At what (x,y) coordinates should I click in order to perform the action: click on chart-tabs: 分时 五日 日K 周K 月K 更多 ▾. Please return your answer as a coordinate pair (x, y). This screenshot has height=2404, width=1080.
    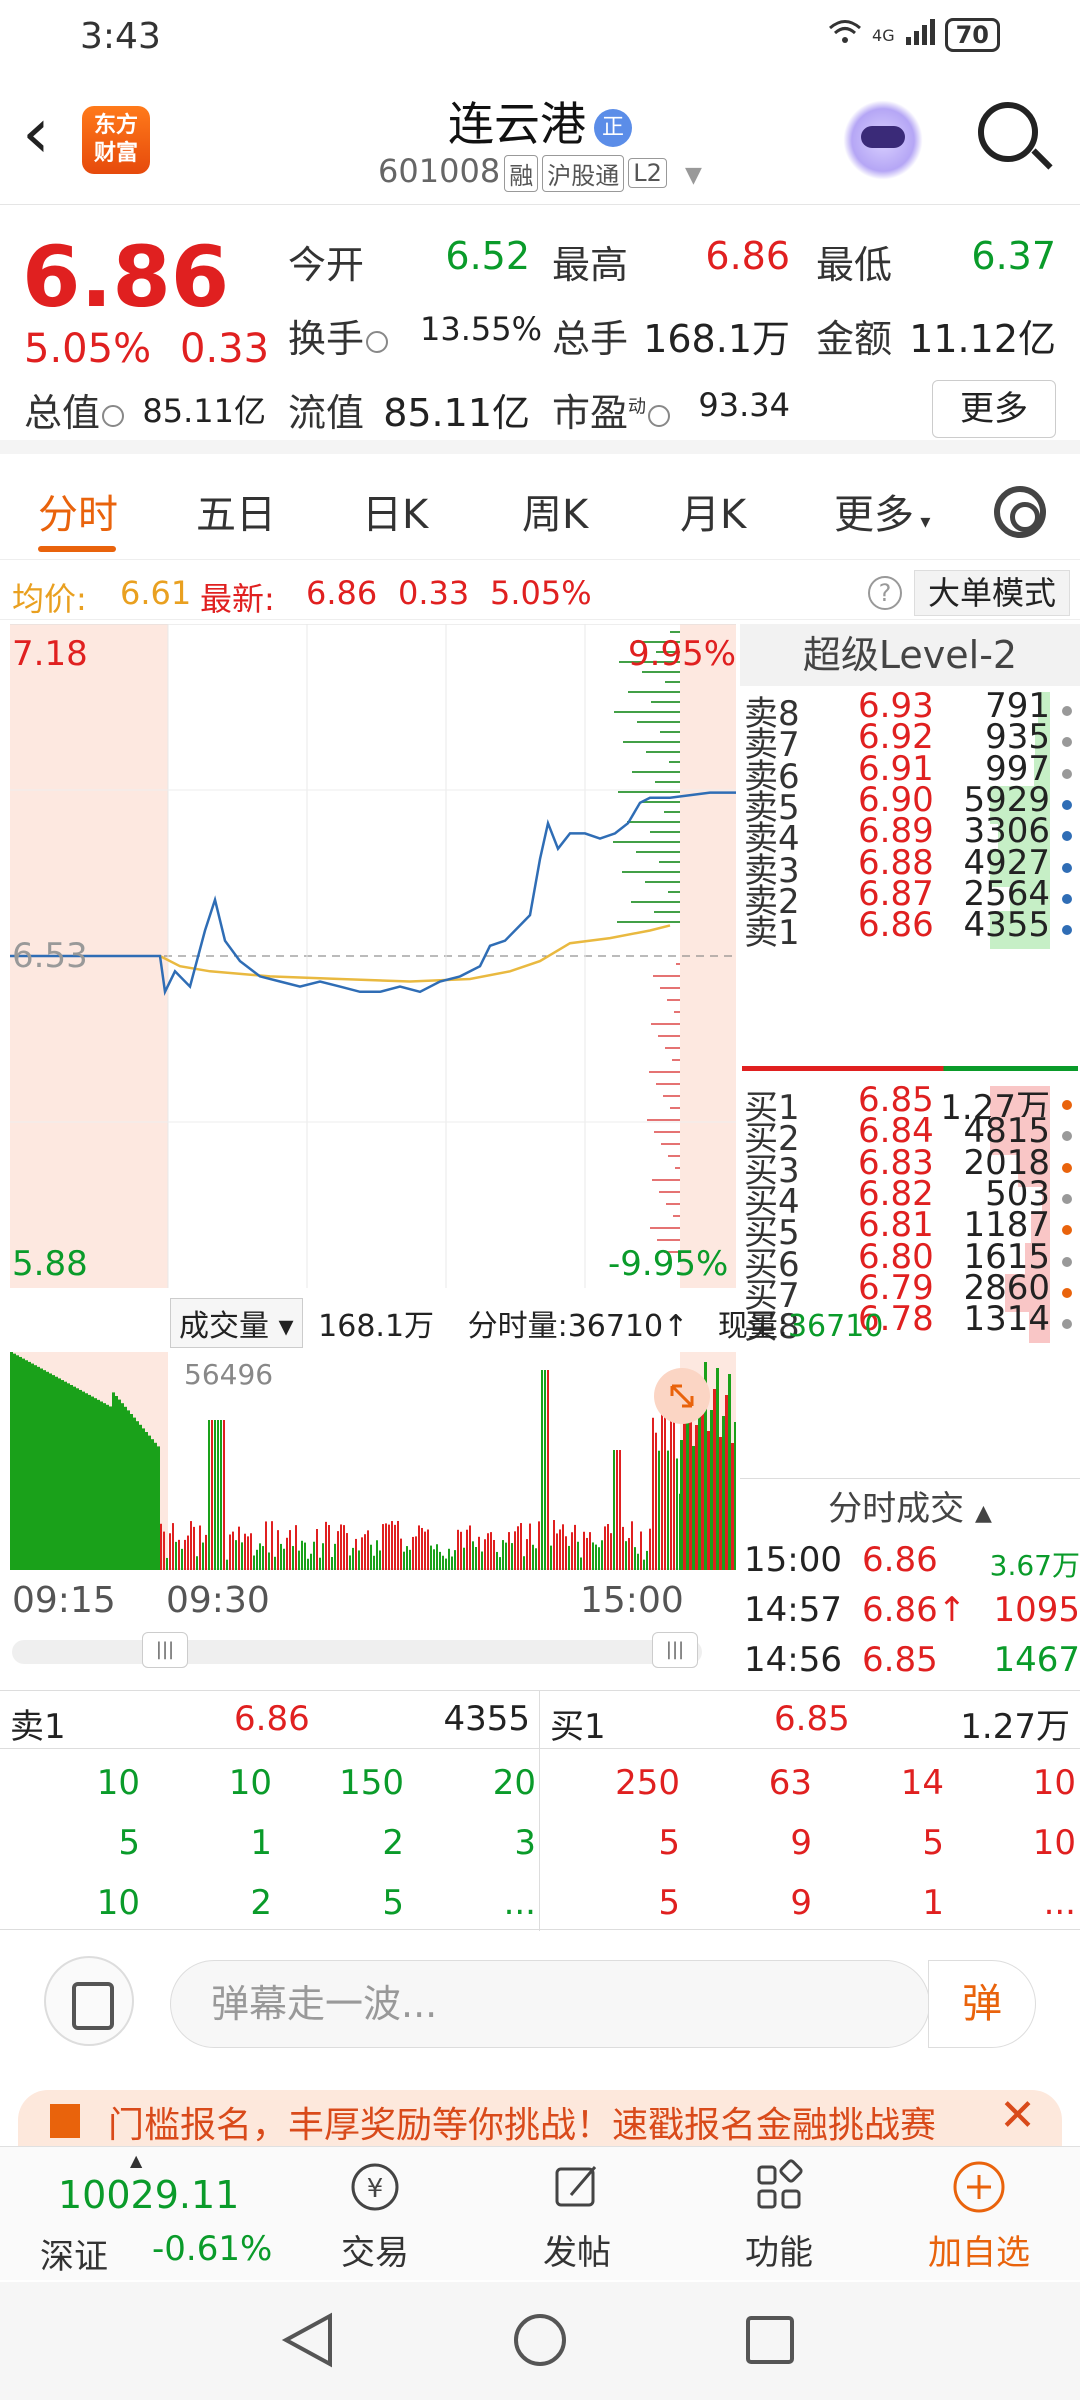
    Looking at the image, I should click on (540, 510).